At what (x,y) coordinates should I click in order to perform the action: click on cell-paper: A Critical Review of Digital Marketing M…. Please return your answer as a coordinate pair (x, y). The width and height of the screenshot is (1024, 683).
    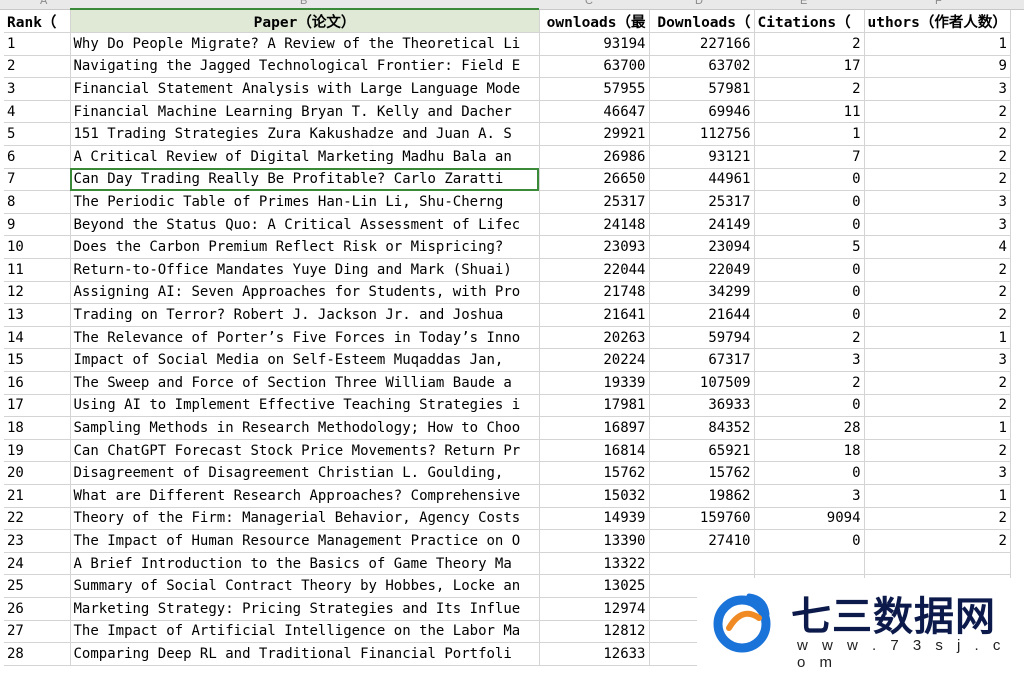
    Looking at the image, I should click on (305, 157).